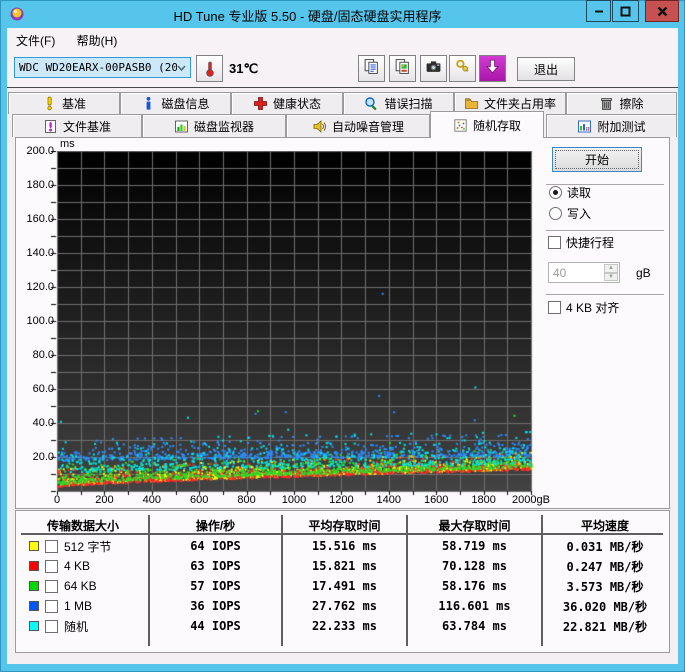  I want to click on extra-tests-icon, so click(584, 126).